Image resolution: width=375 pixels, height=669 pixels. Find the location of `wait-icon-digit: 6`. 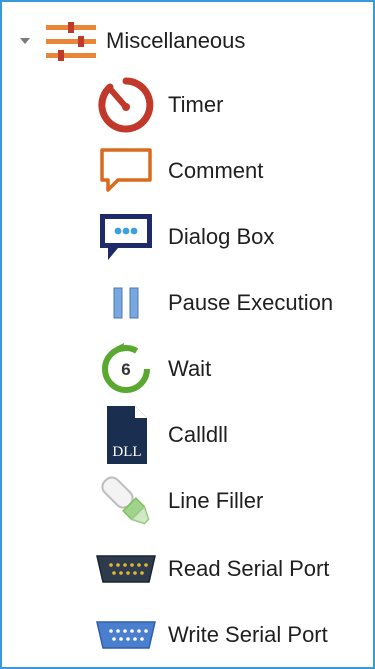

wait-icon-digit: 6 is located at coordinates (125, 369).